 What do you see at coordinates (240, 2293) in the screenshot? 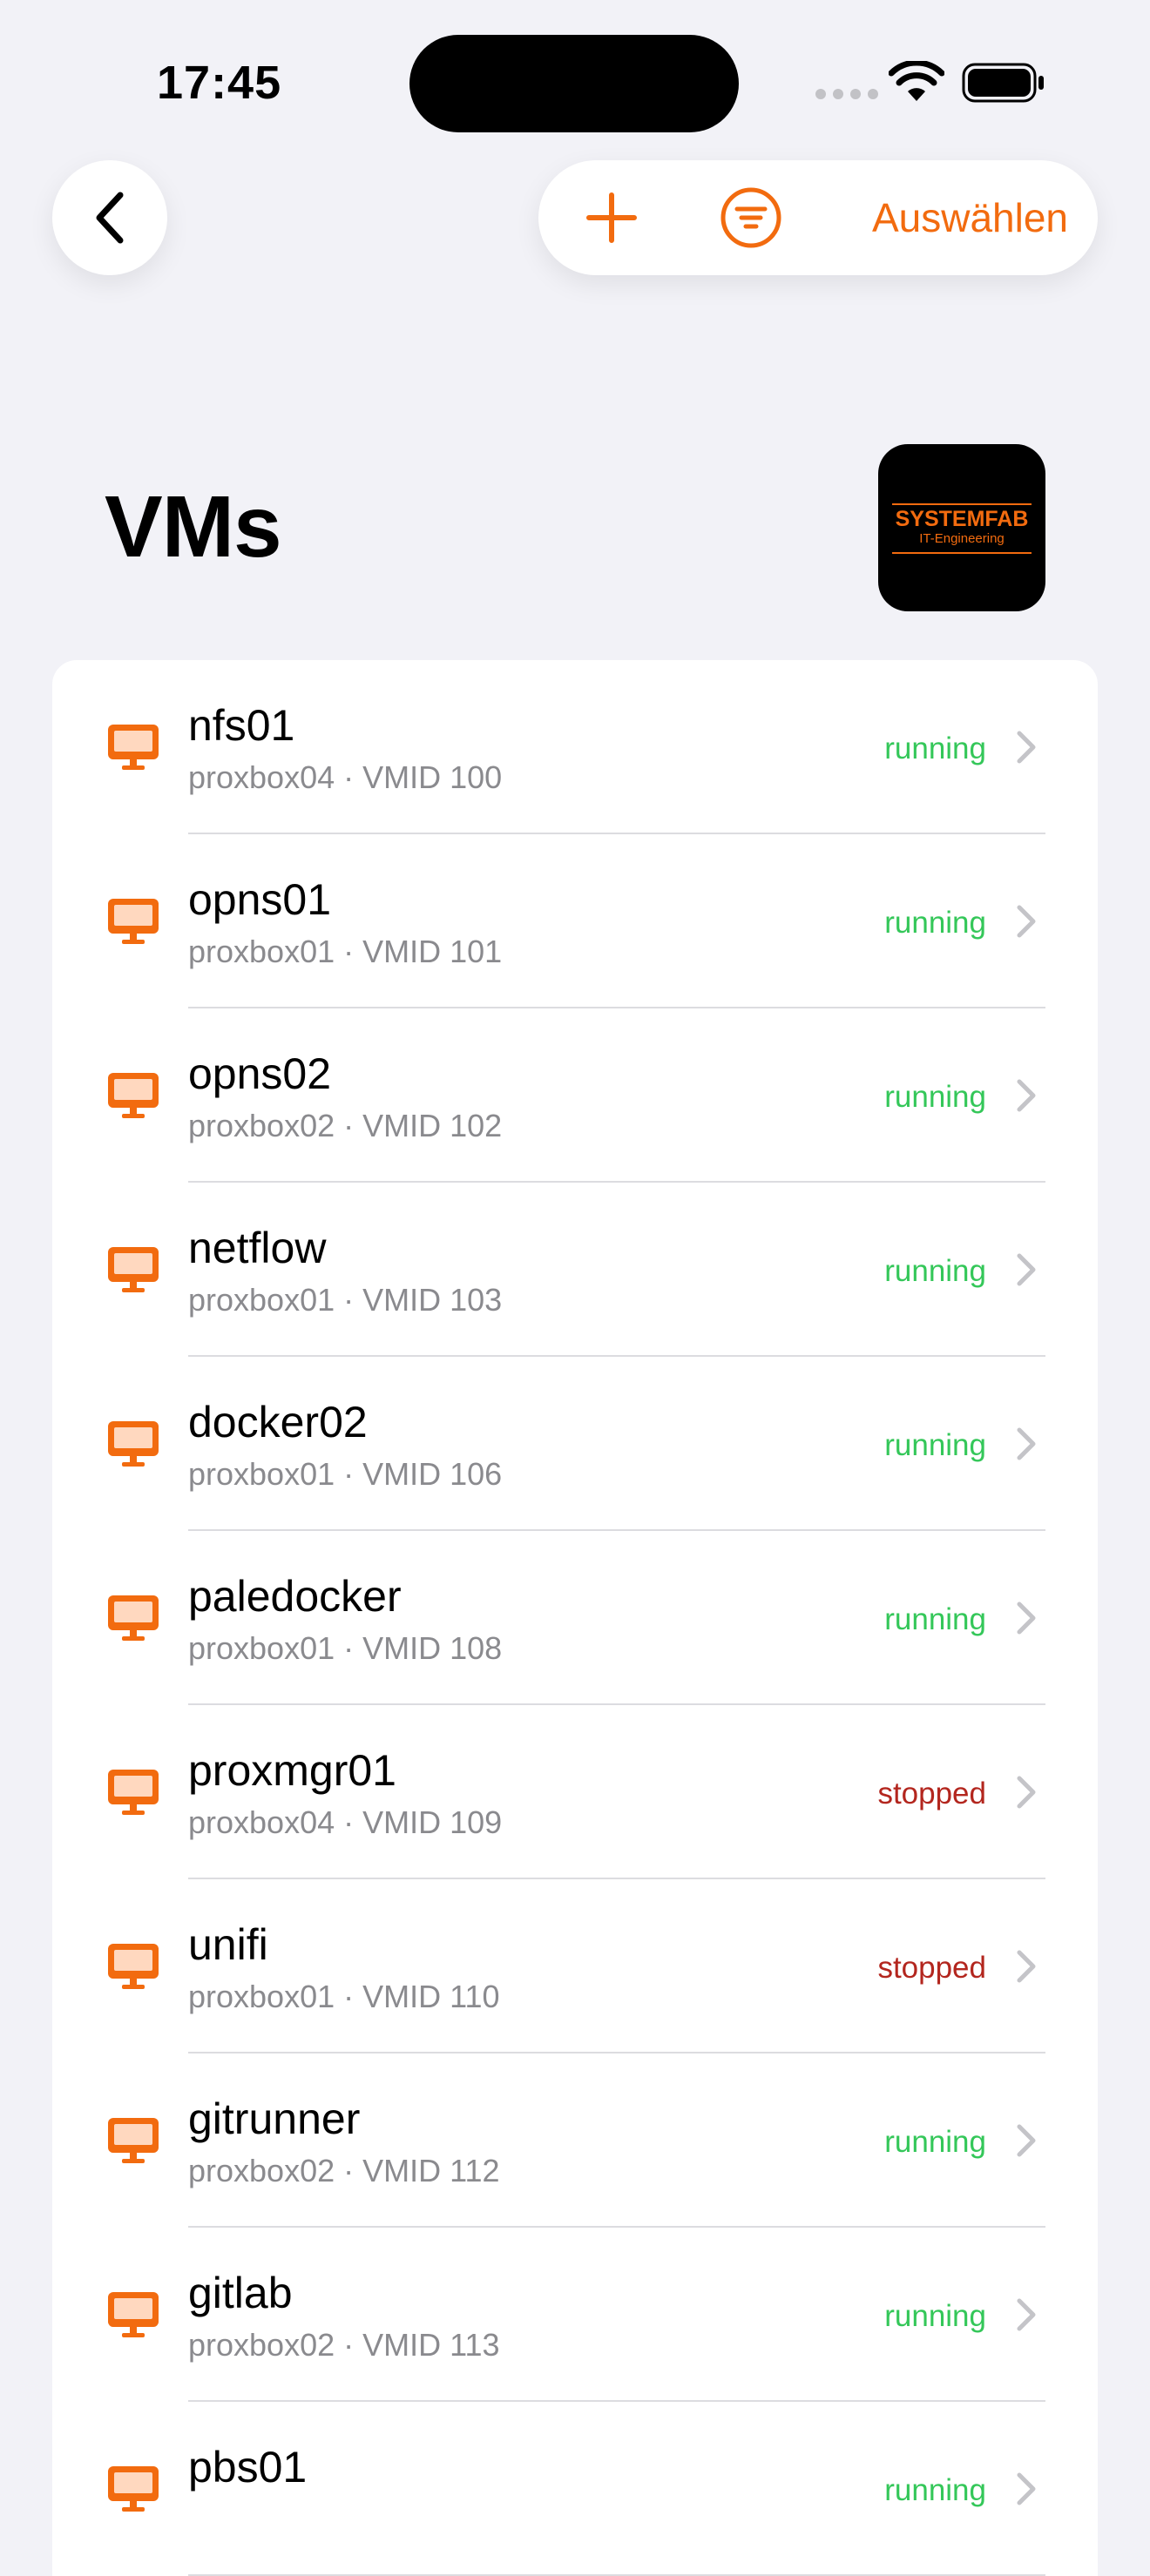
I see `vm-name: gitlab` at bounding box center [240, 2293].